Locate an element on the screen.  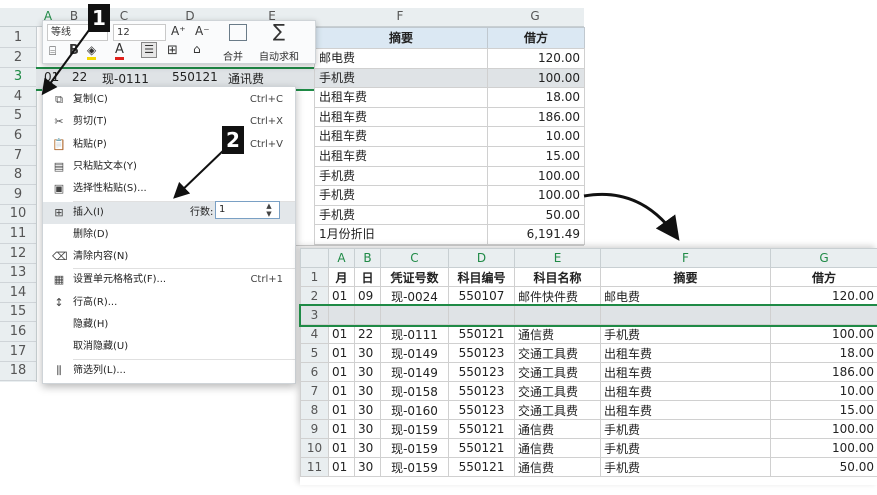
row-number: 11 is located at coordinates (314, 467).